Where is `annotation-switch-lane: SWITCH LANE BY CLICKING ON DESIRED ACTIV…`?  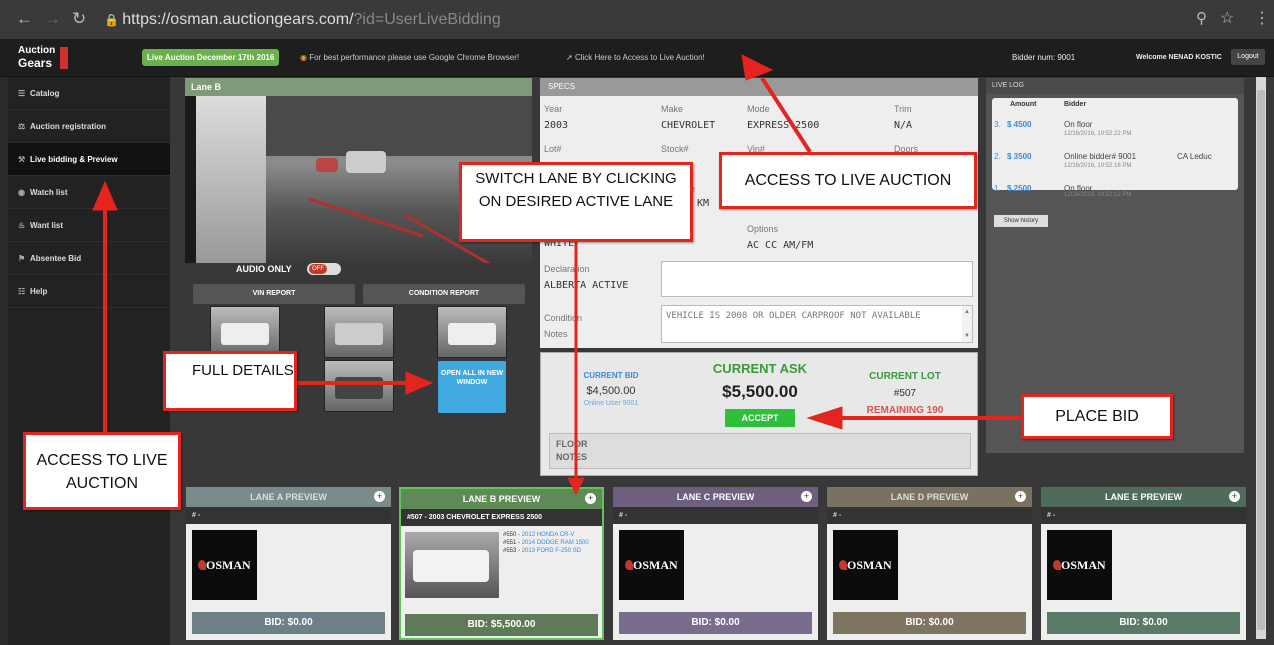
annotation-switch-lane: SWITCH LANE BY CLICKING ON DESIRED ACTIV… is located at coordinates (576, 202).